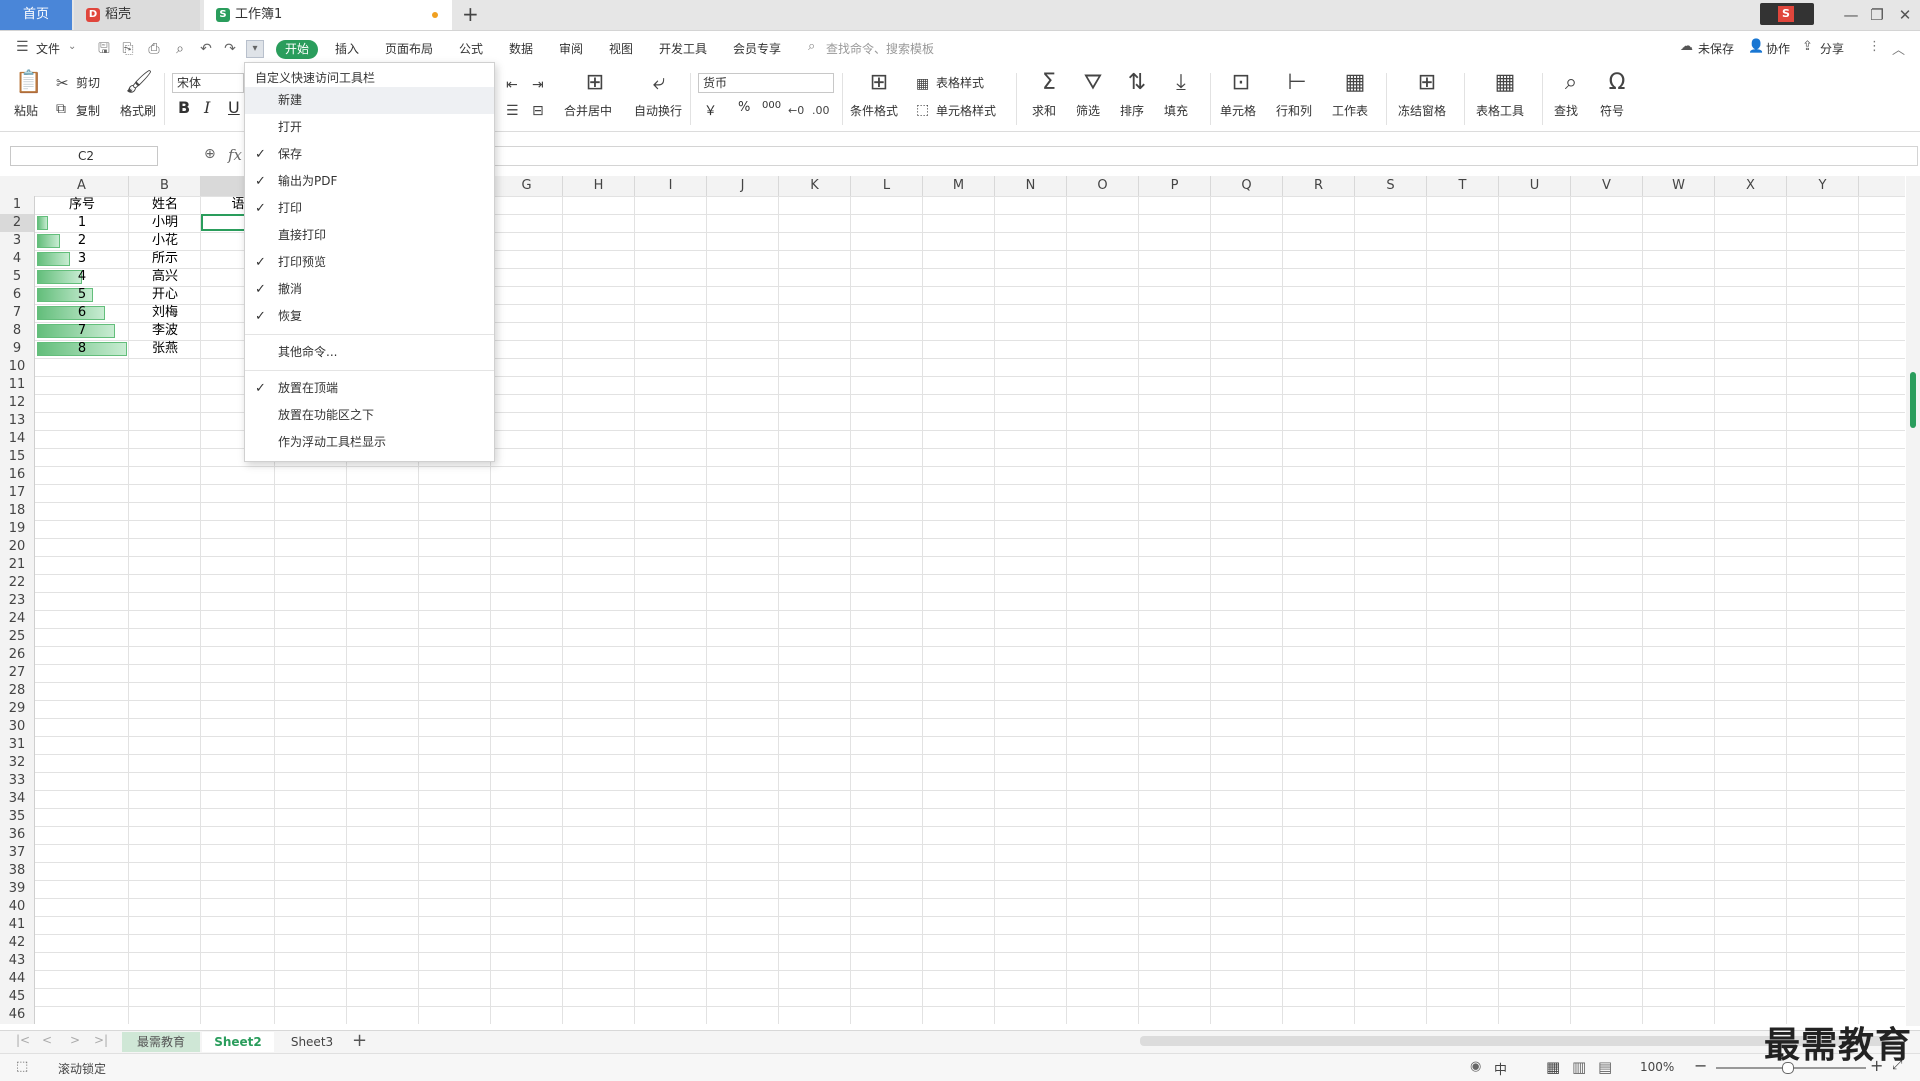 The height and width of the screenshot is (1081, 1920). What do you see at coordinates (297, 49) in the screenshot?
I see `tab-start: 开始` at bounding box center [297, 49].